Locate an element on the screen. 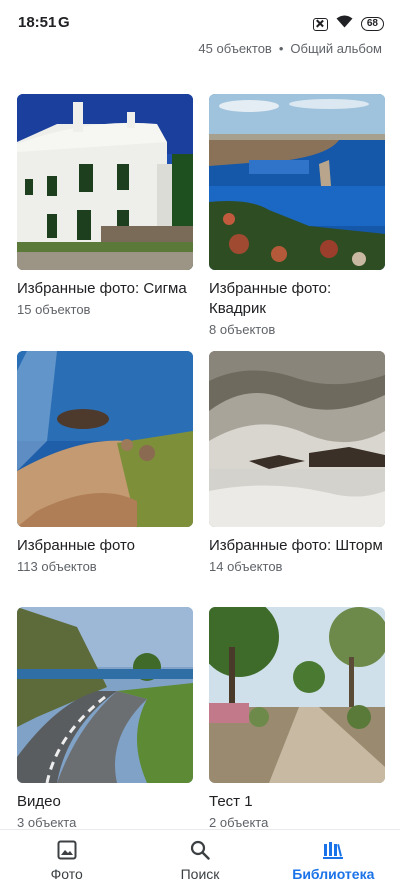  album-title: Избранные фото: Сигма is located at coordinates (102, 288).